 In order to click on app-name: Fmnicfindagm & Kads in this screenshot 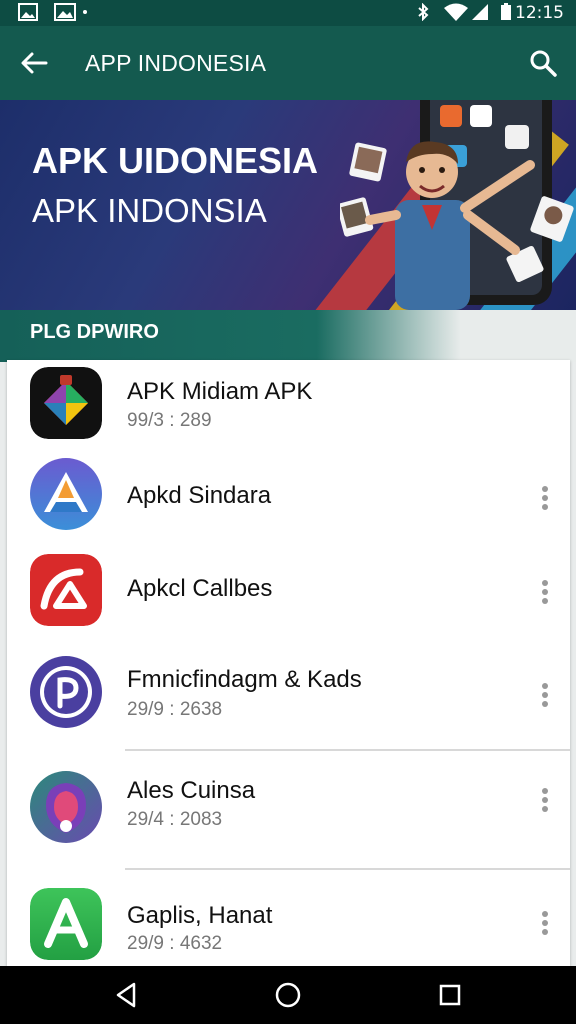, I will do `click(244, 679)`.